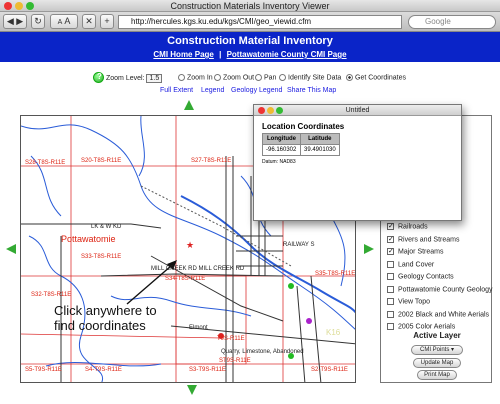 Image resolution: width=500 pixels, height=404 pixels. Describe the element at coordinates (8, 6) in the screenshot. I see `close-window-icon` at that location.